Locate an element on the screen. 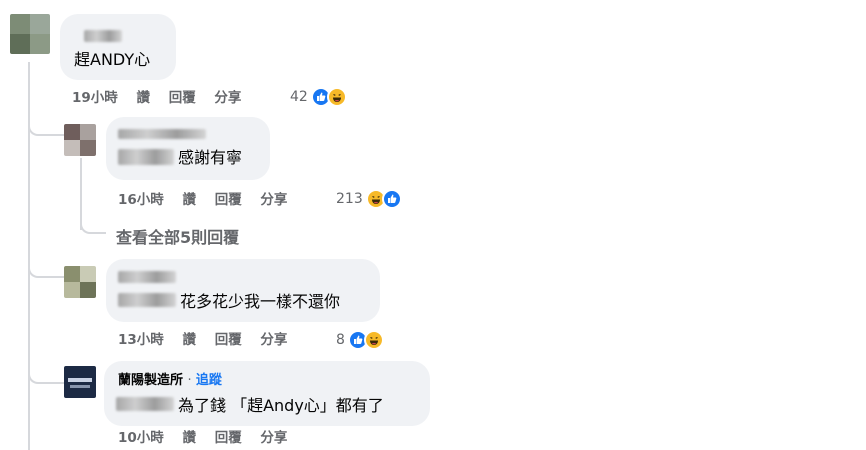  comment-actions: 10小時 讚 回覆 分享 is located at coordinates (209, 438).